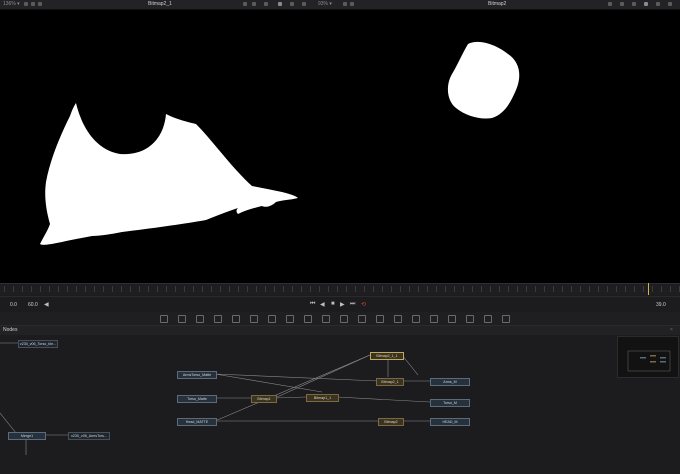  Describe the element at coordinates (160, 4) in the screenshot. I see `viewer-left-title: Bitmap2_1` at that location.